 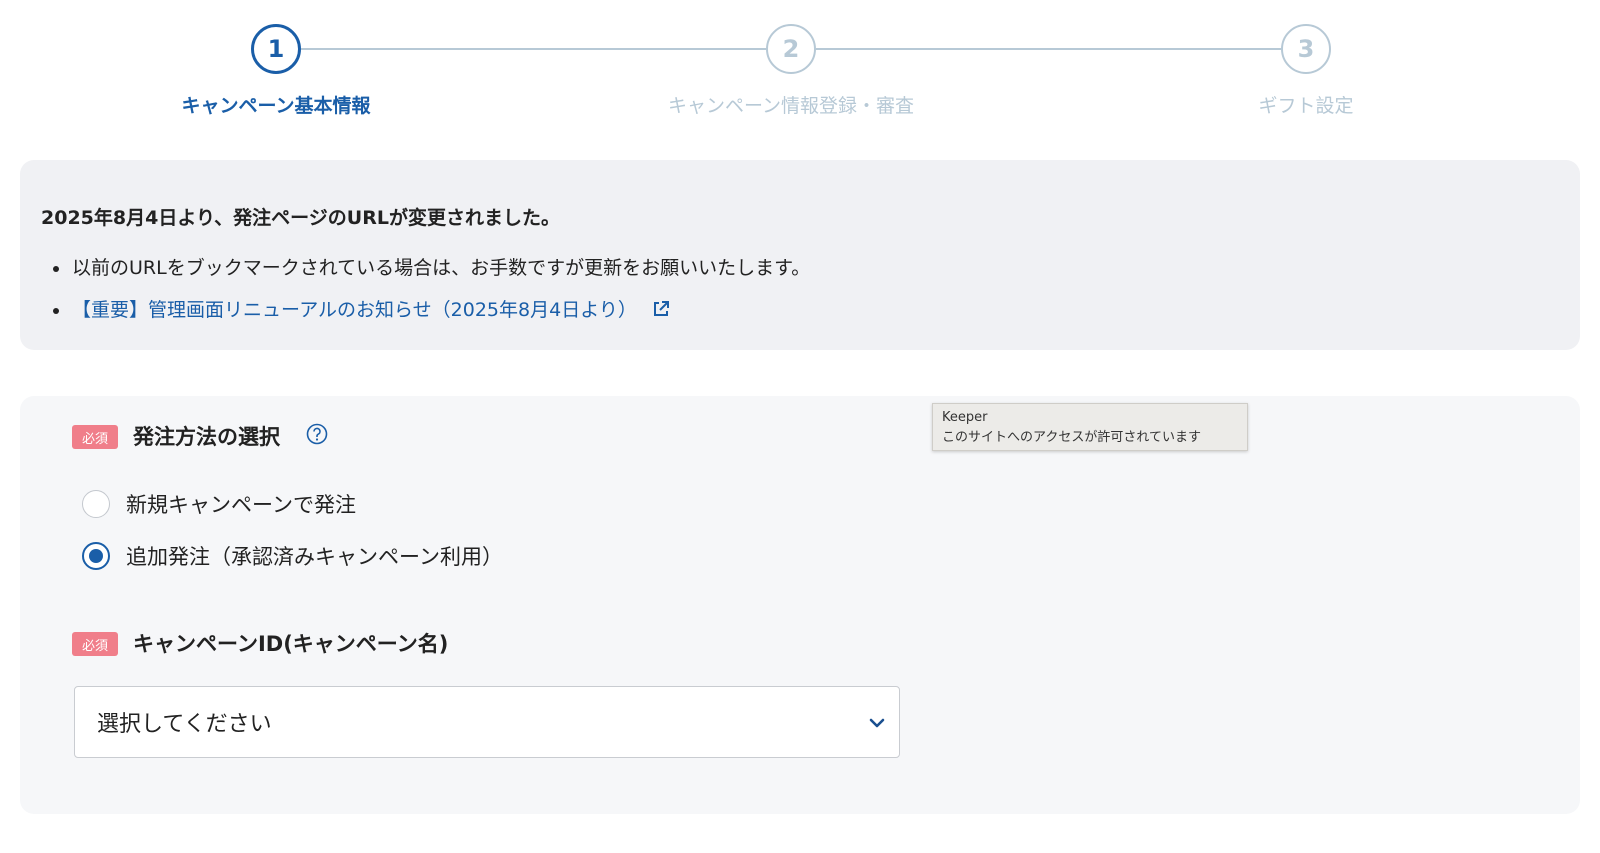 What do you see at coordinates (1306, 106) in the screenshot?
I see `step-3-label: ギフト設定` at bounding box center [1306, 106].